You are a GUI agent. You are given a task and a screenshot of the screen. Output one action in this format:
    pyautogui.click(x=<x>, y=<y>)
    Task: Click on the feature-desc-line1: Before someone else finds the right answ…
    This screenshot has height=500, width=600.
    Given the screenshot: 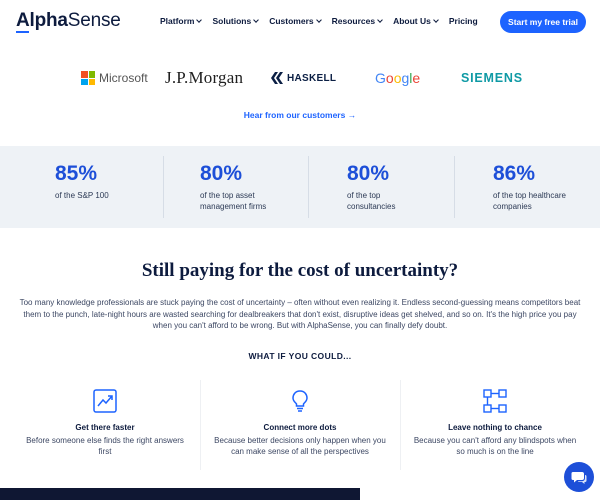 What is the action you would take?
    pyautogui.click(x=105, y=440)
    